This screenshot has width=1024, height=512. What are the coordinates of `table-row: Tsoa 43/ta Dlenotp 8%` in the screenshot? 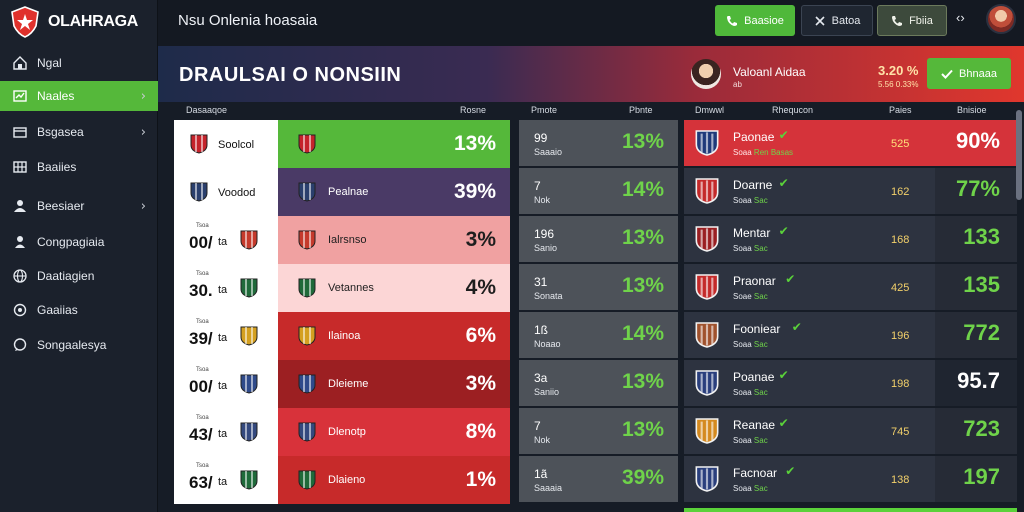 It's located at (342, 432).